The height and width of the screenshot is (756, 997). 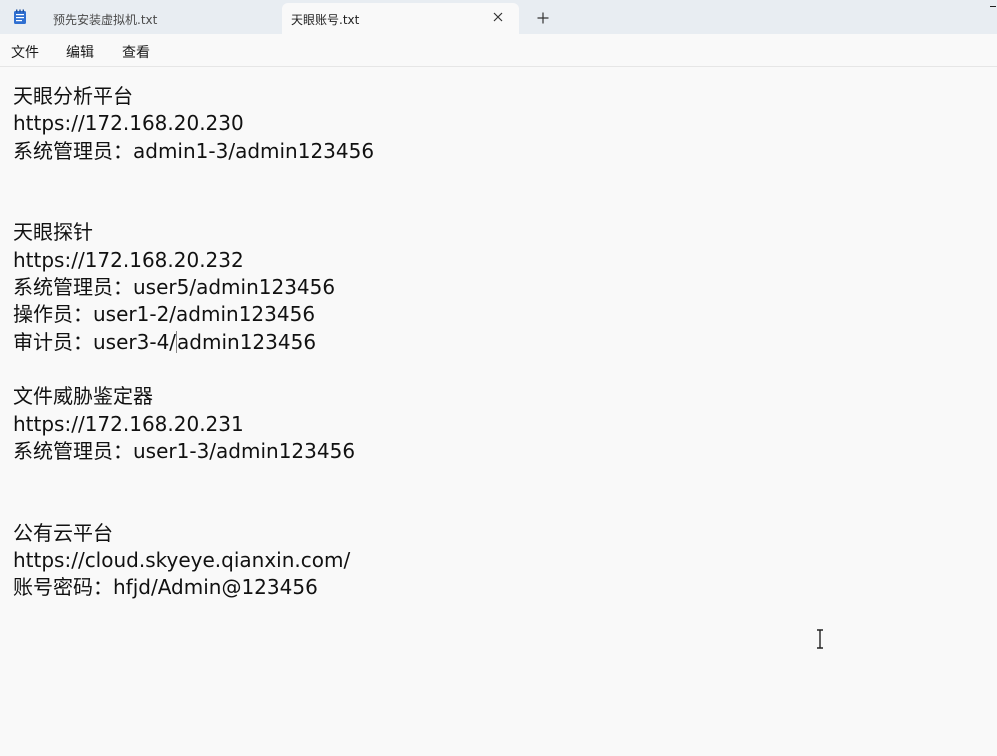 I want to click on plus-icon, so click(x=543, y=18).